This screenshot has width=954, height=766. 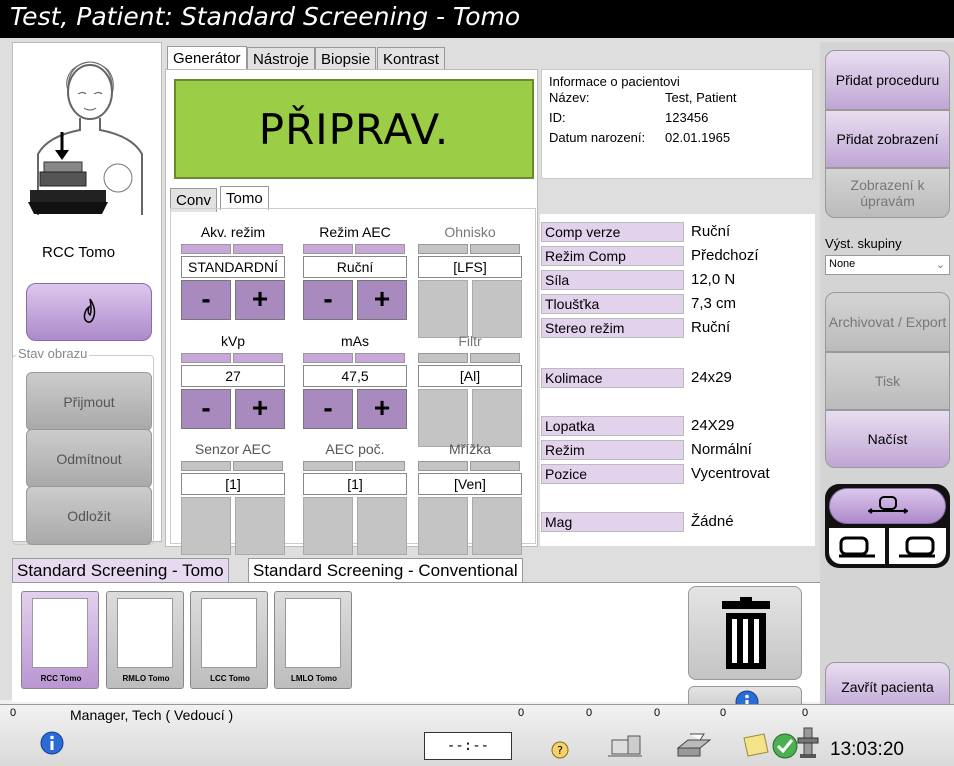 I want to click on thumbnail-rmlo-tomo: RMLO Tomo, so click(x=145, y=640).